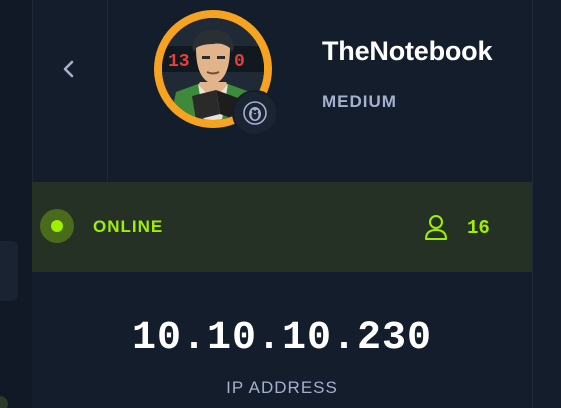 The height and width of the screenshot is (408, 561). Describe the element at coordinates (239, 62) in the screenshot. I see `svg-text: 0` at that location.